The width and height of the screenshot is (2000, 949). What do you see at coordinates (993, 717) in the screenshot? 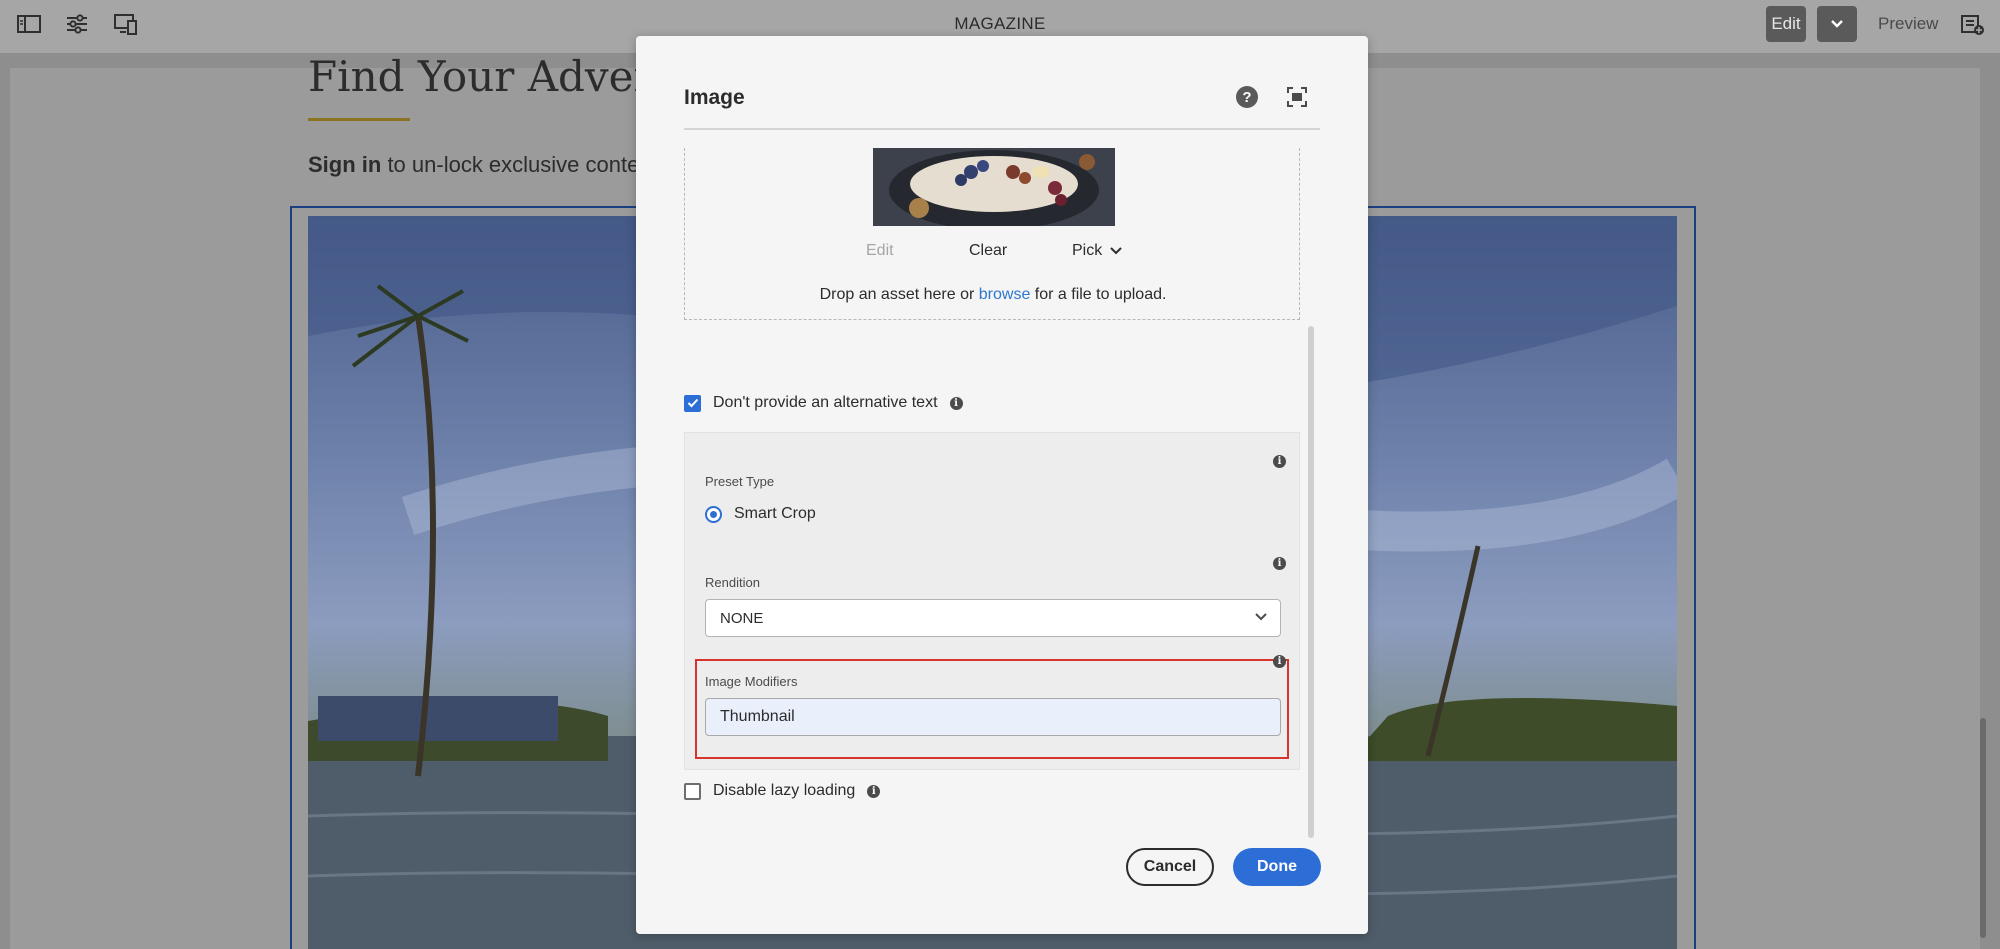
I see `image-modifiers-input: Thumbnail` at bounding box center [993, 717].